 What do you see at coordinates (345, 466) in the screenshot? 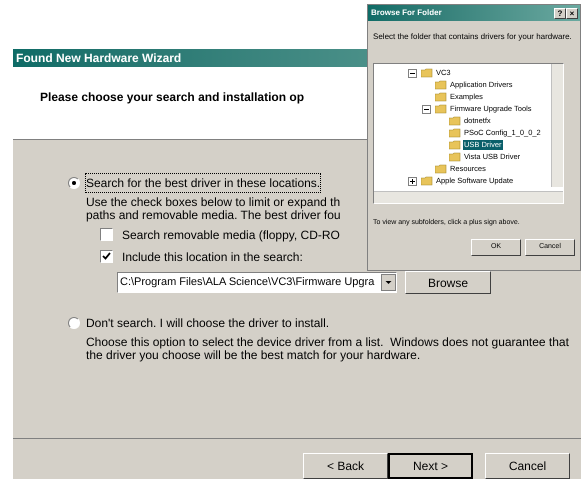
I see `back-button: < Back` at bounding box center [345, 466].